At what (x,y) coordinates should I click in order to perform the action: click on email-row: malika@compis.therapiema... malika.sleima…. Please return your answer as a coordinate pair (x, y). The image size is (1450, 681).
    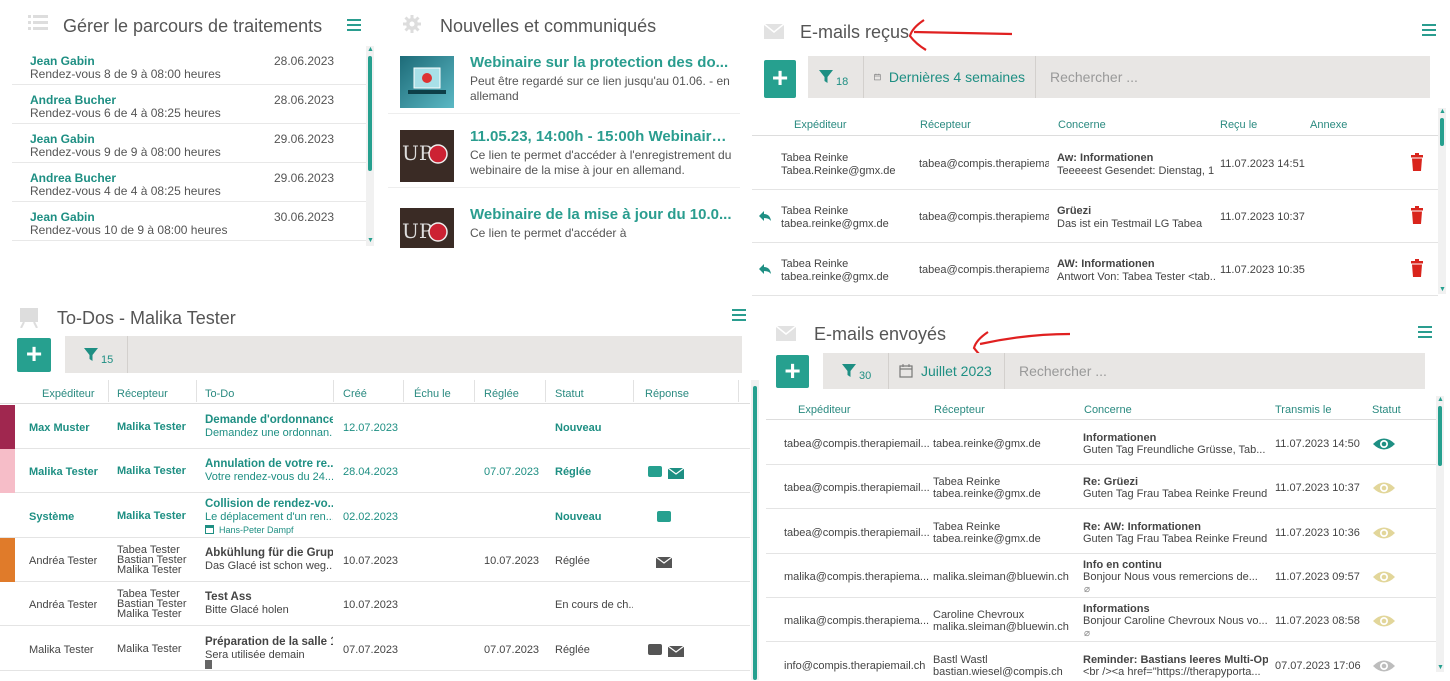
    Looking at the image, I should click on (1101, 576).